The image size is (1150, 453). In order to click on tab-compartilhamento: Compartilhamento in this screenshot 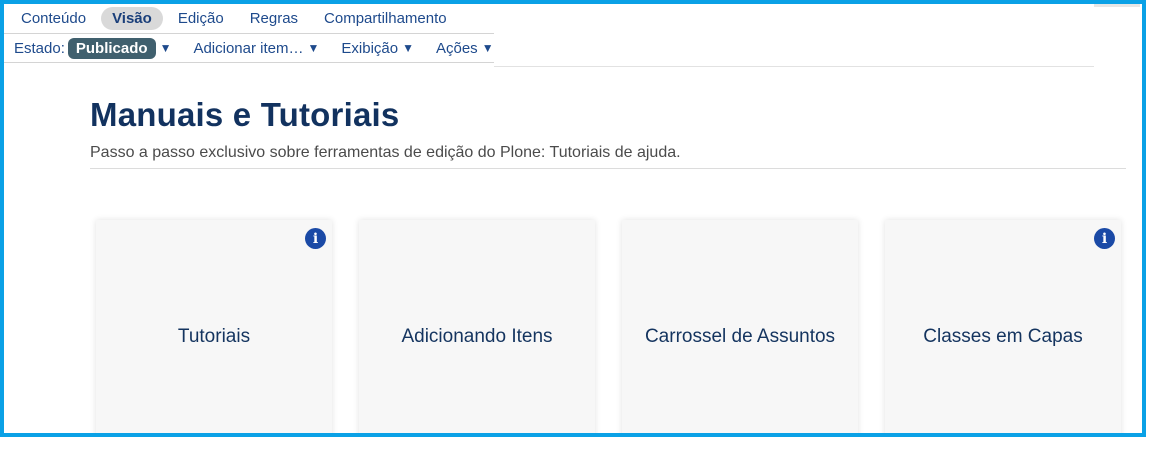, I will do `click(385, 18)`.